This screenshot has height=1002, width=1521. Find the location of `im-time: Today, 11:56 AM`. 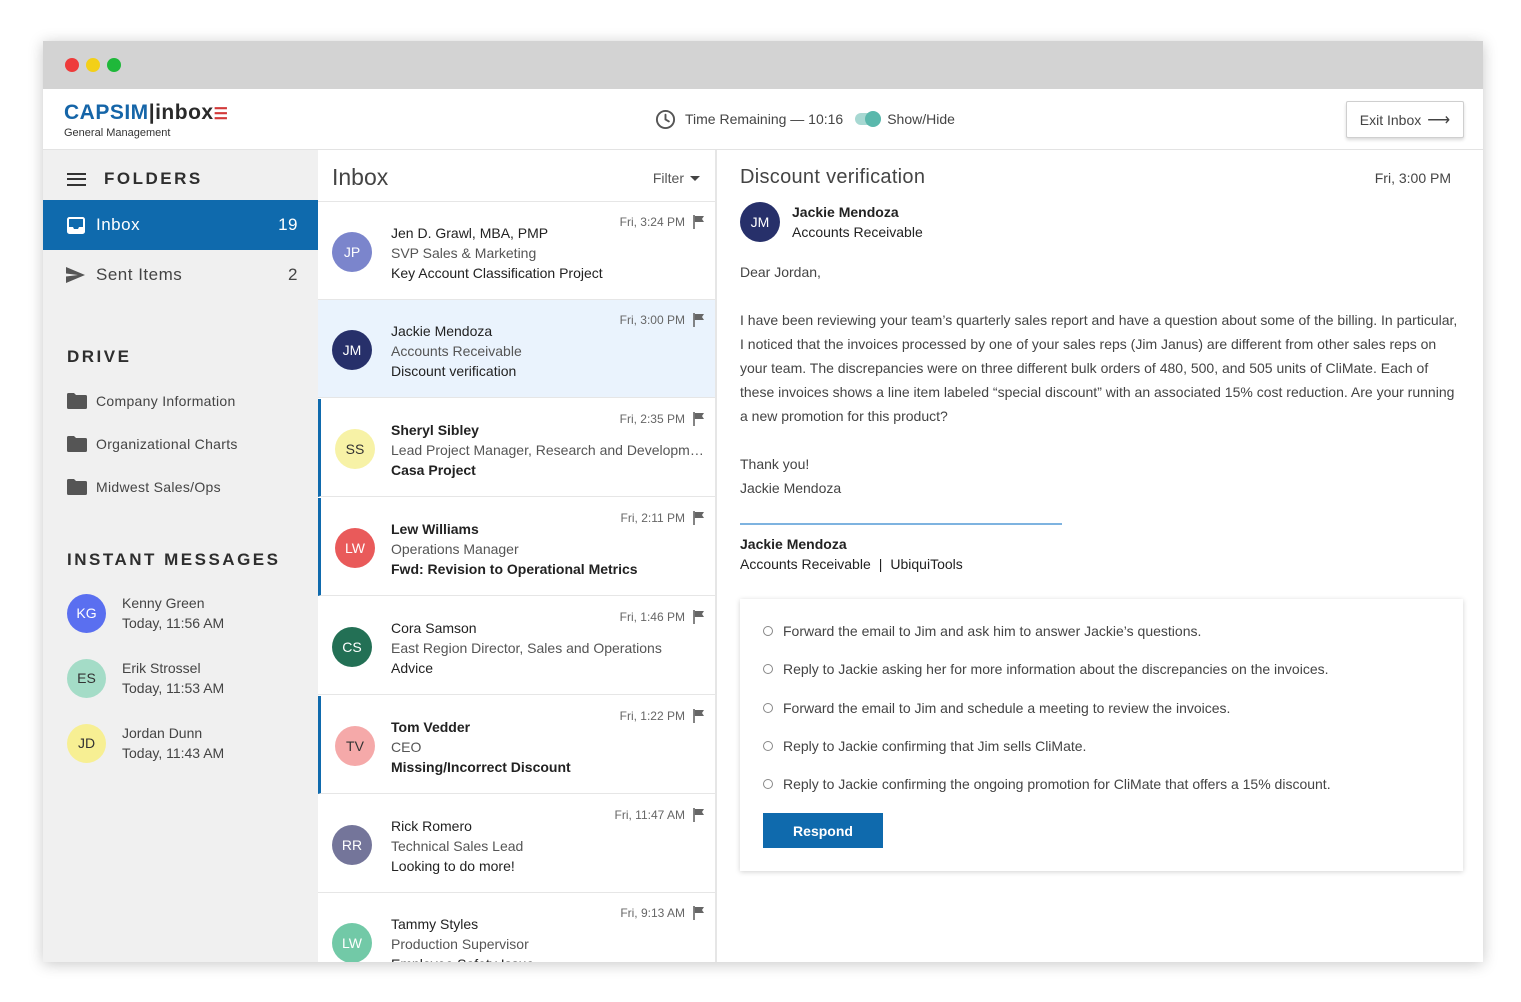

im-time: Today, 11:56 AM is located at coordinates (173, 623).